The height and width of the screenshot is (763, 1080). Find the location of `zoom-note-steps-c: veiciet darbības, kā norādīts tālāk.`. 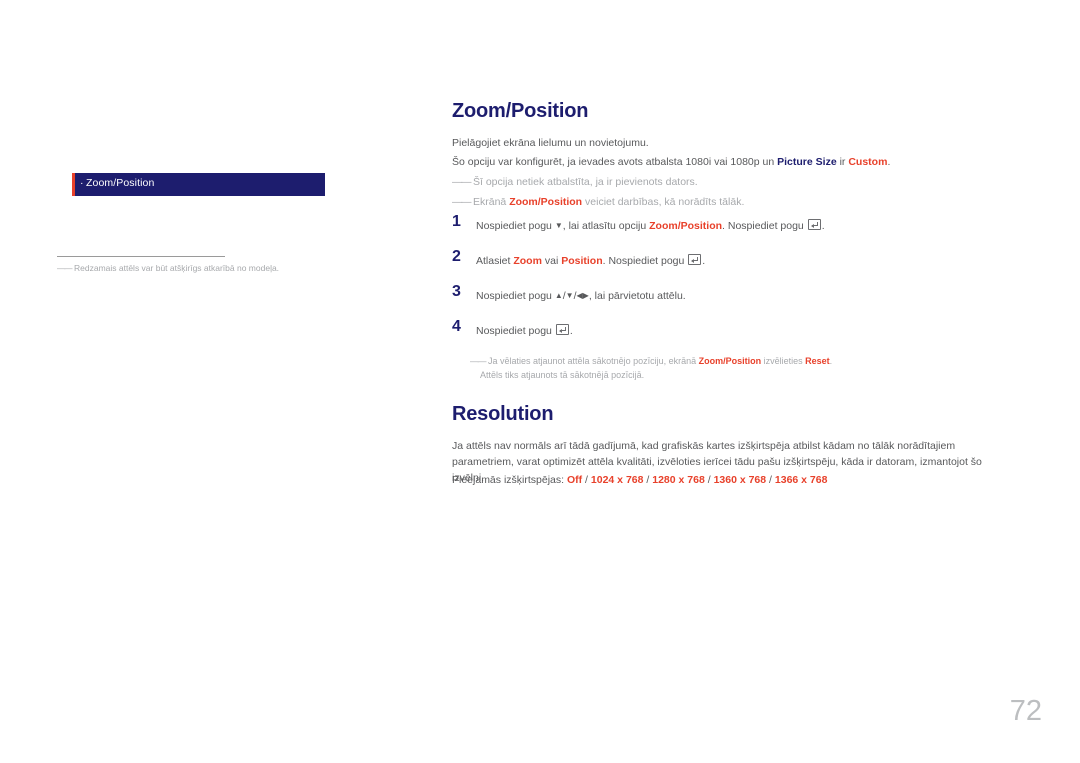

zoom-note-steps-c: veiciet darbības, kā norādīts tālāk. is located at coordinates (663, 202).